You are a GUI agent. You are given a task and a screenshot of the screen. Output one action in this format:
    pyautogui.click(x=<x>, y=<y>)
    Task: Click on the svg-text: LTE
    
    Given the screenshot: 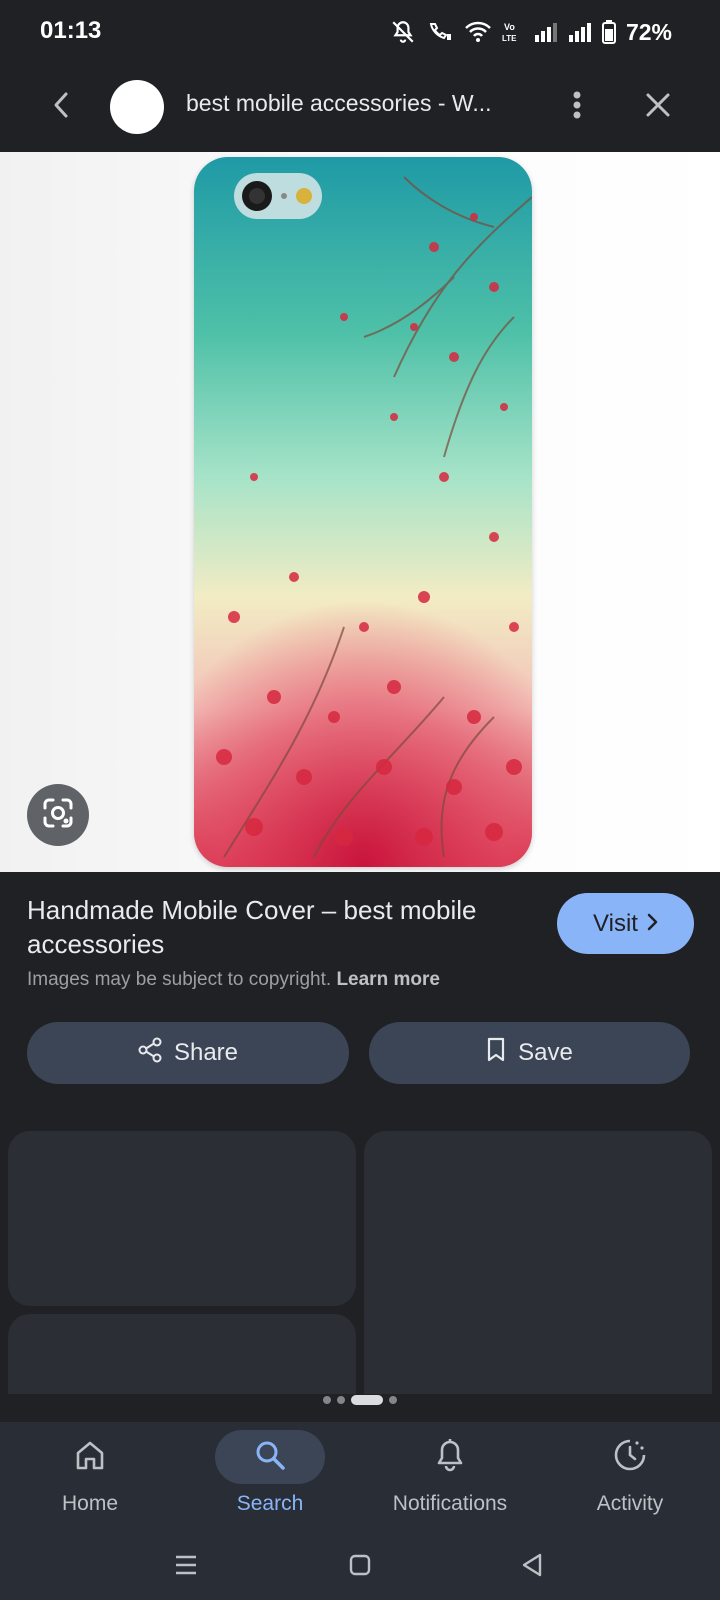 What is the action you would take?
    pyautogui.click(x=509, y=38)
    